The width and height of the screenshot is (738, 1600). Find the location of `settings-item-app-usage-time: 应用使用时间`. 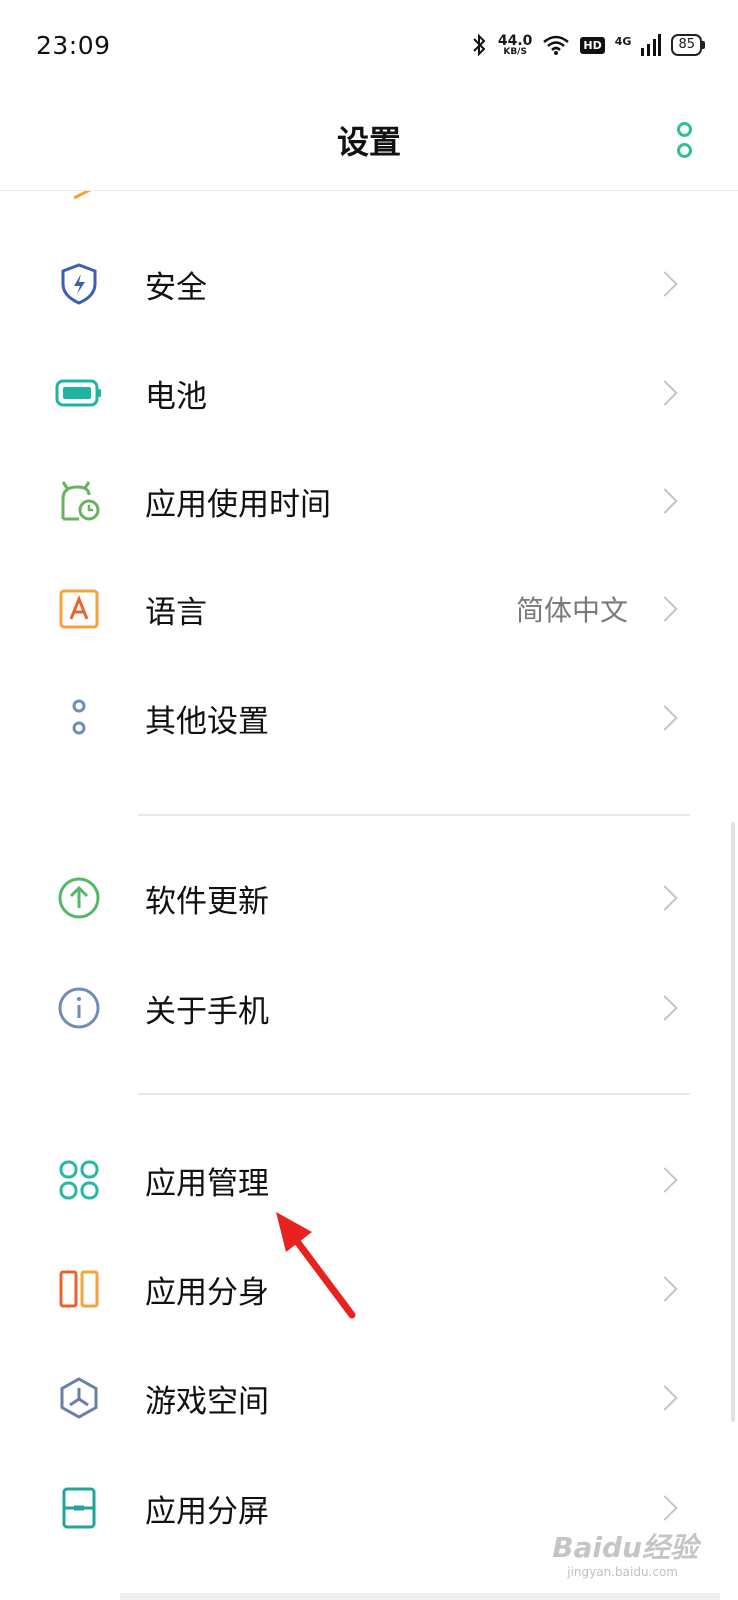

settings-item-app-usage-time: 应用使用时间 is located at coordinates (369, 501).